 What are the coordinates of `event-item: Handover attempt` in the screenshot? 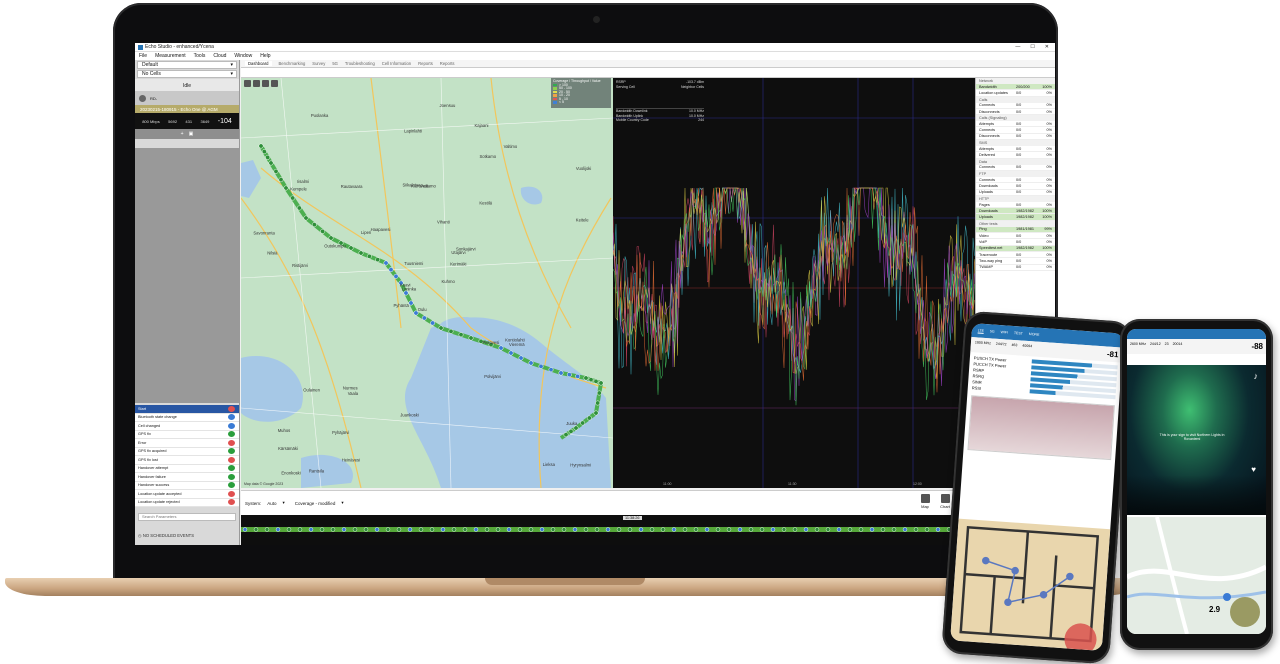 It's located at (187, 469).